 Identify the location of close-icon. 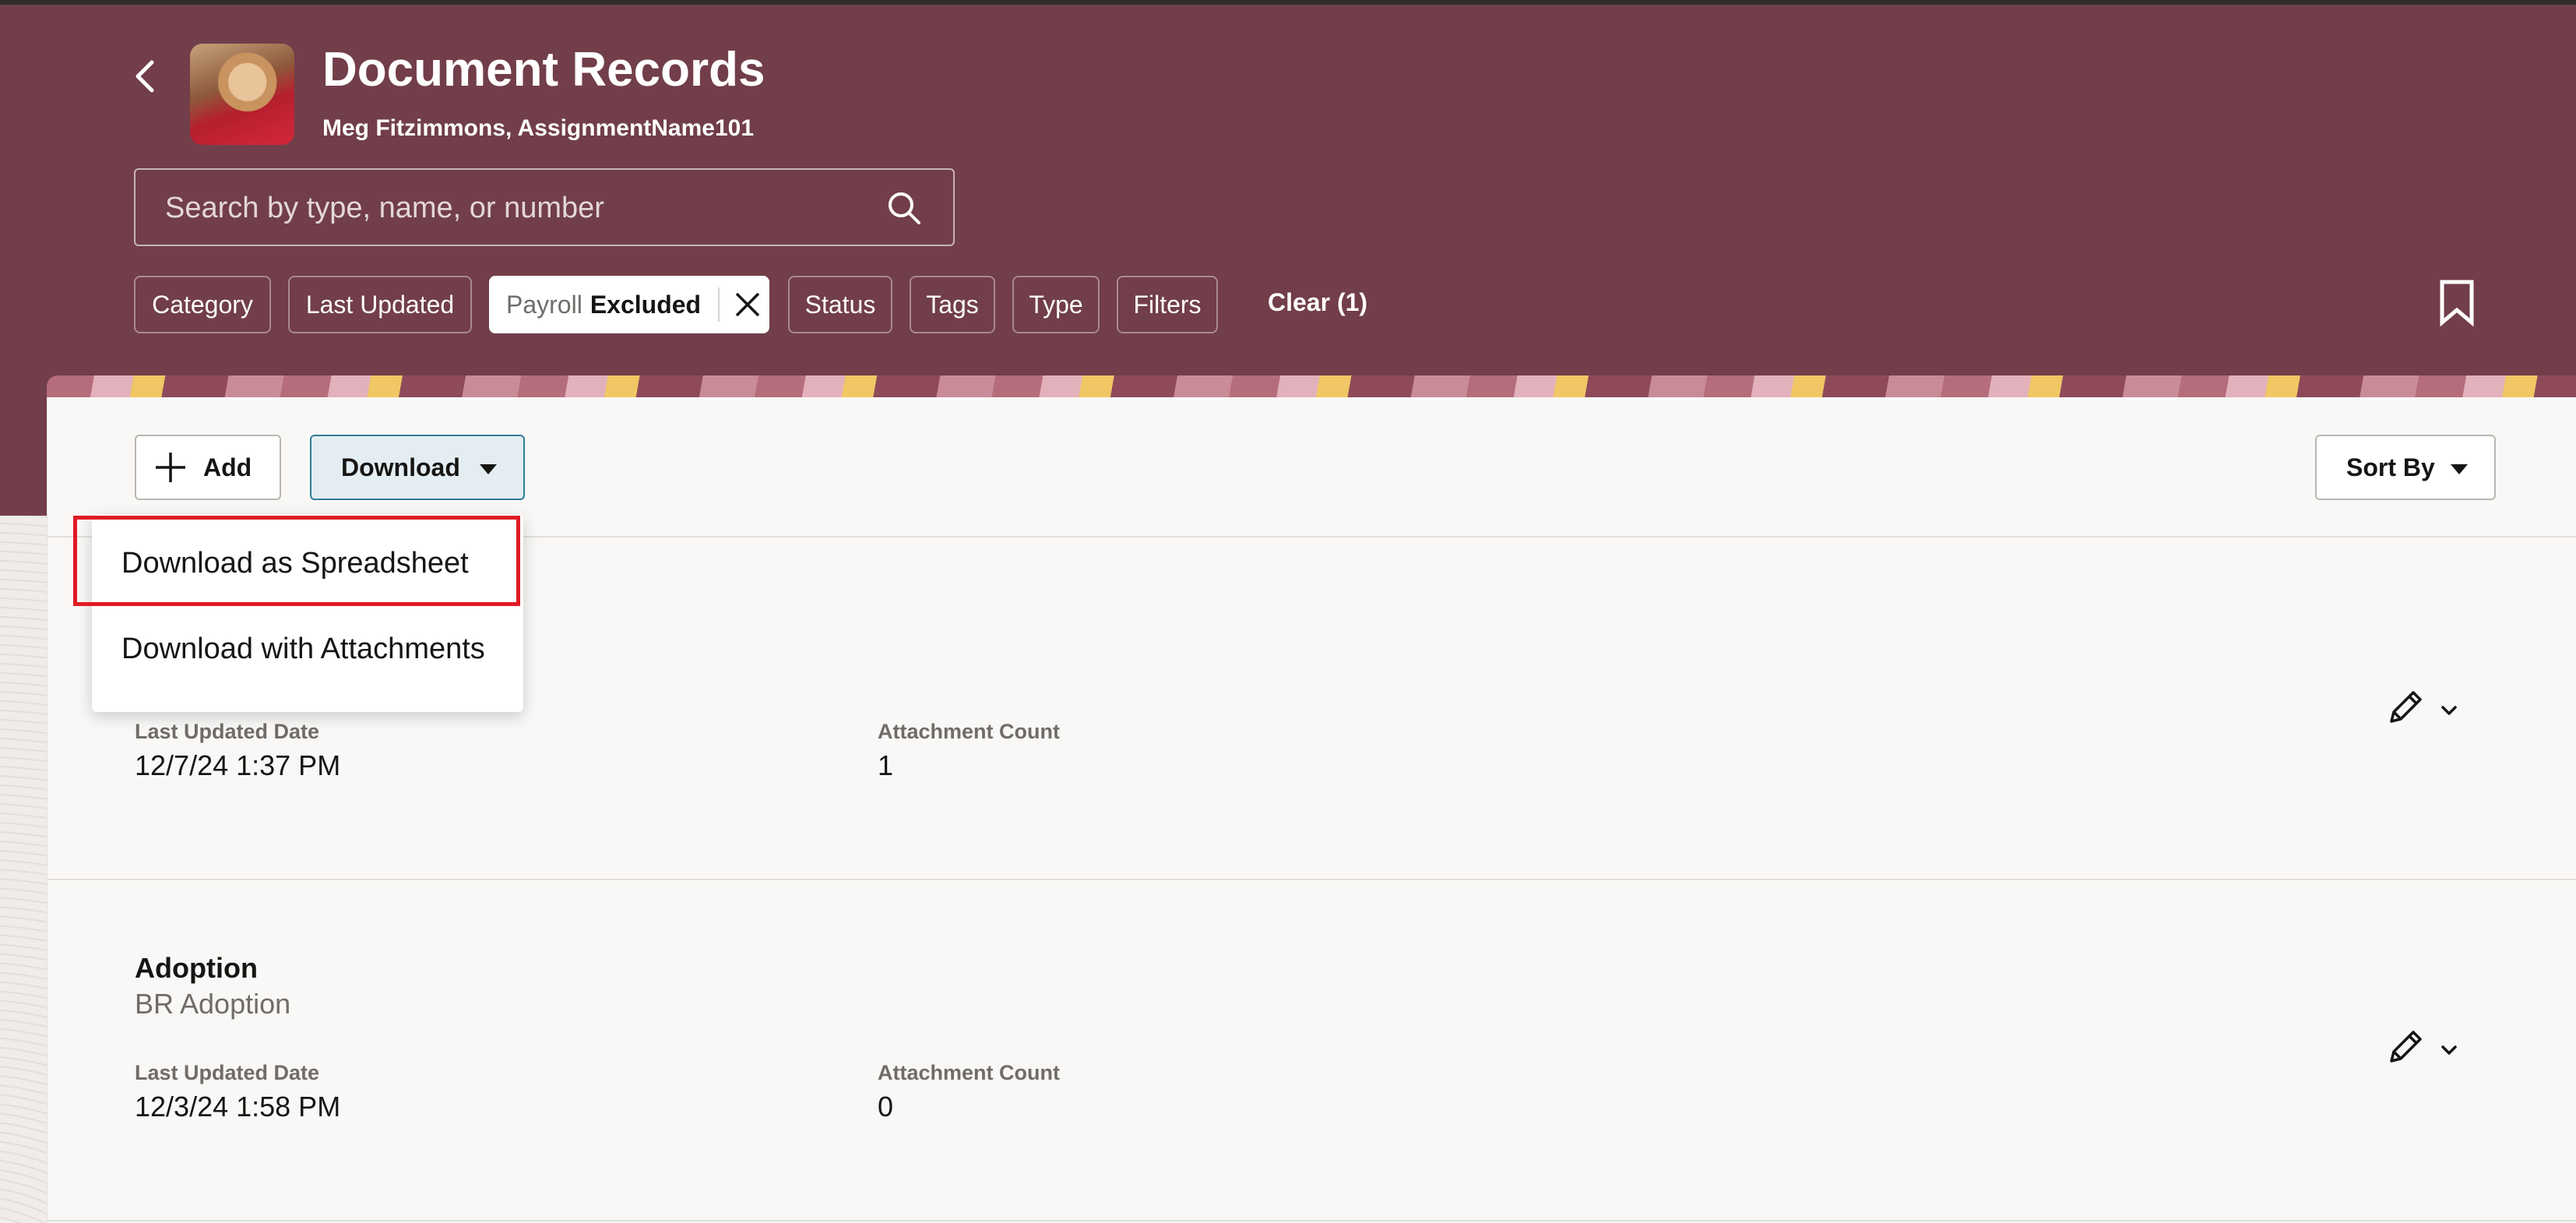
(747, 304).